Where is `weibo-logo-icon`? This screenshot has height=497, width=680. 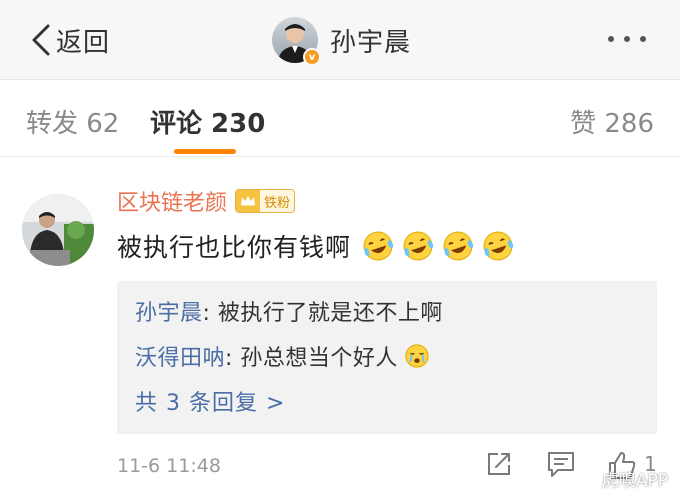
weibo-logo-icon is located at coordinates (587, 478).